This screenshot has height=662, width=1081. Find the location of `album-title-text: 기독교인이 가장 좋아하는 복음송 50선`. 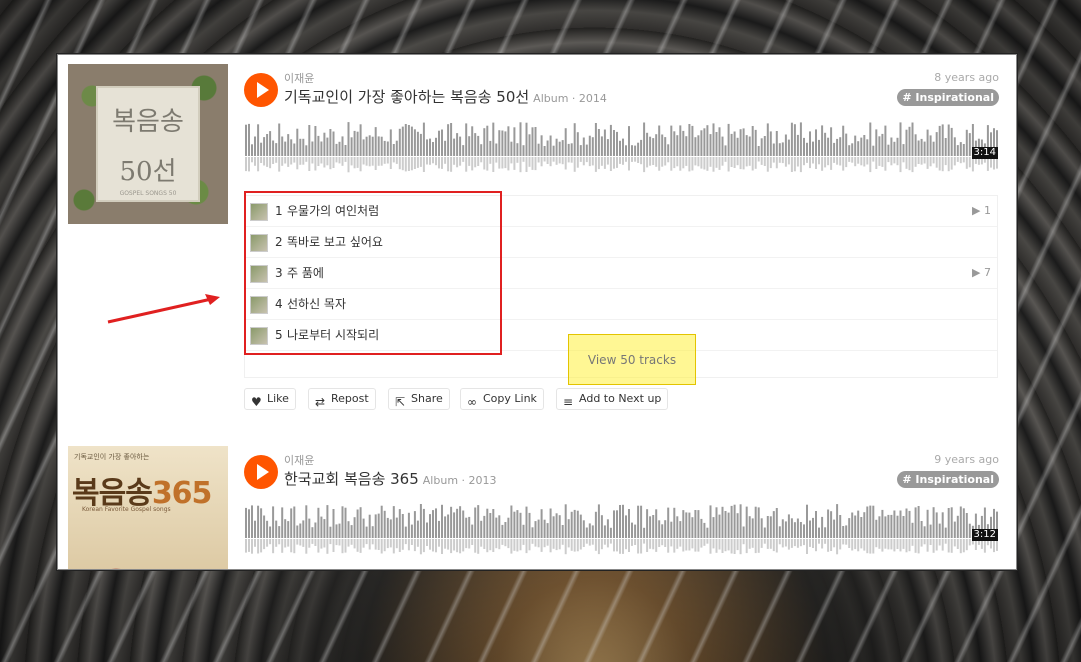

album-title-text: 기독교인이 가장 좋아하는 복음송 50선 is located at coordinates (406, 97).